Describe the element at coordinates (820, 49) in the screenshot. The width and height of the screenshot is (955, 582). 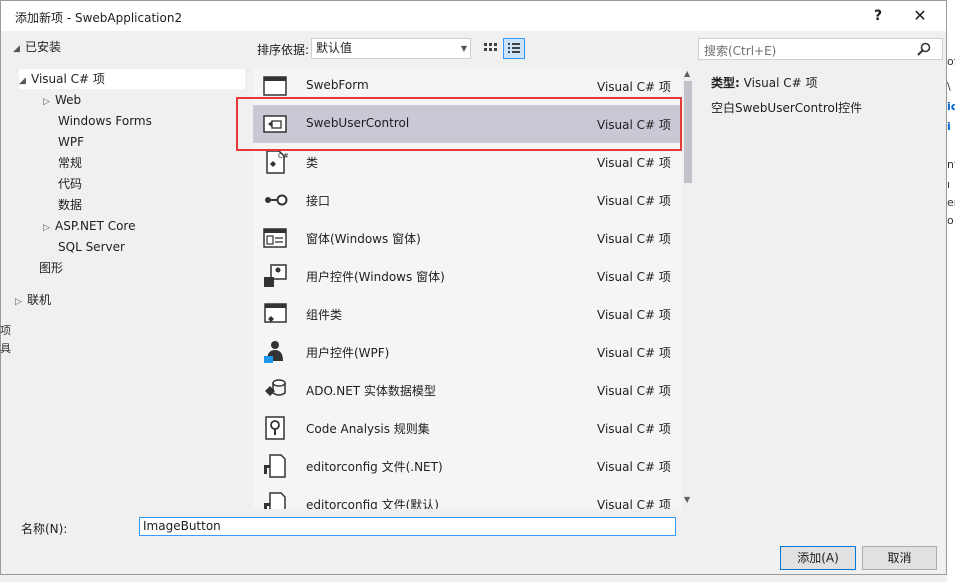
I see `search-input: 搜索(Ctrl+E)` at that location.